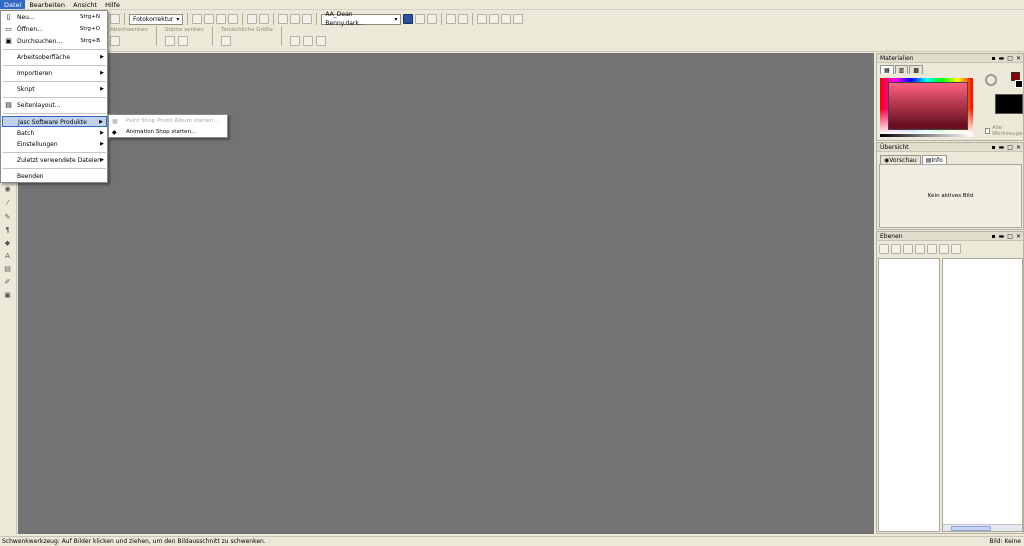 The width and height of the screenshot is (1024, 546). I want to click on menu-item-label: Arbeitsoberfläche, so click(44, 57).